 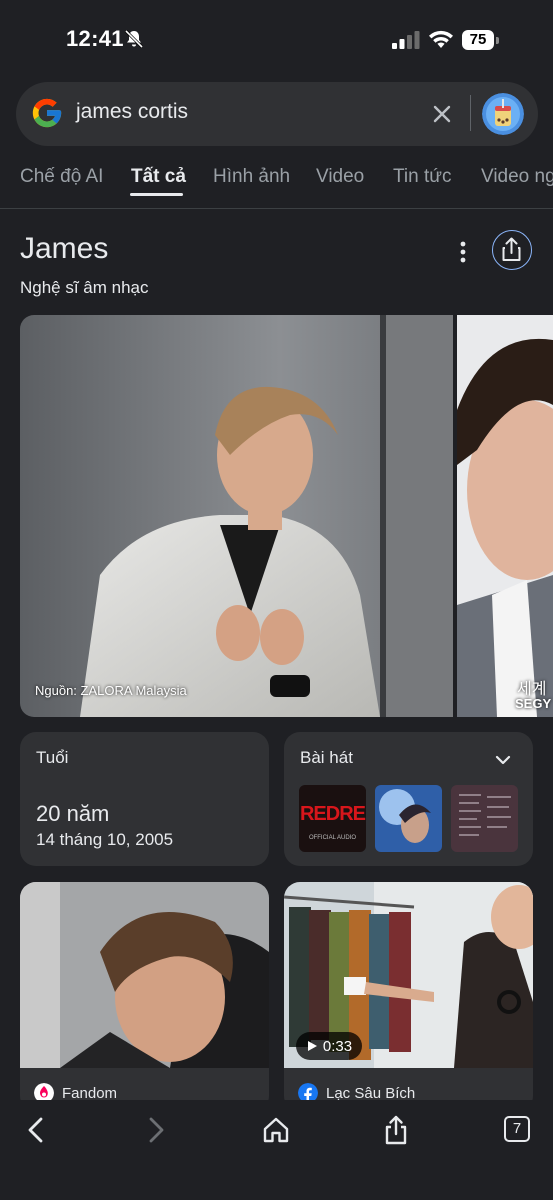 What do you see at coordinates (156, 1130) in the screenshot?
I see `forward-arrow-icon` at bounding box center [156, 1130].